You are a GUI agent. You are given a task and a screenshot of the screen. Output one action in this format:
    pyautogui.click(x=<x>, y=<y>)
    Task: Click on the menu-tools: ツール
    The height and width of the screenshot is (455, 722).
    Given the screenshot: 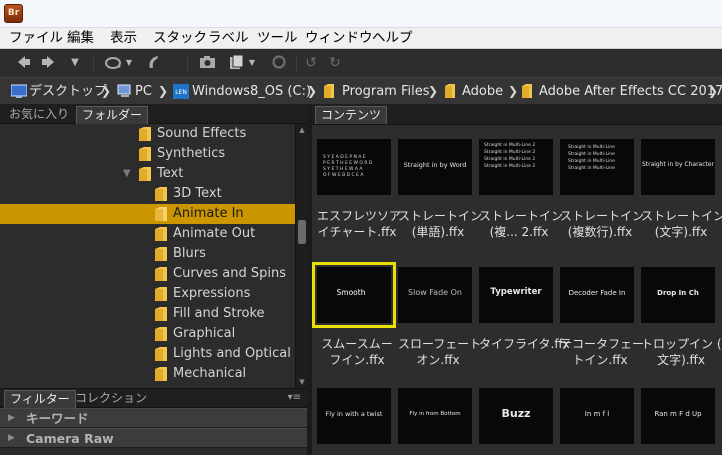 What is the action you would take?
    pyautogui.click(x=277, y=38)
    